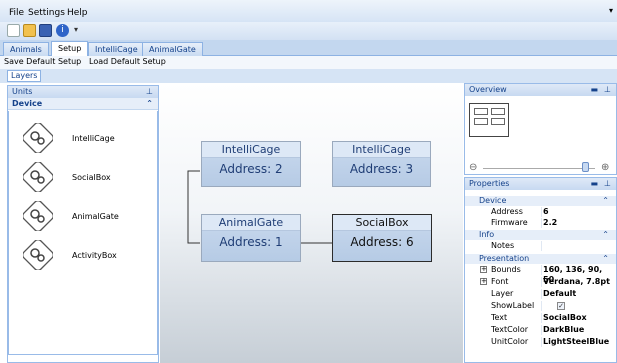 The width and height of the screenshot is (617, 363). I want to click on property-row-showlabel: ShowLabel ✓, so click(540, 306).